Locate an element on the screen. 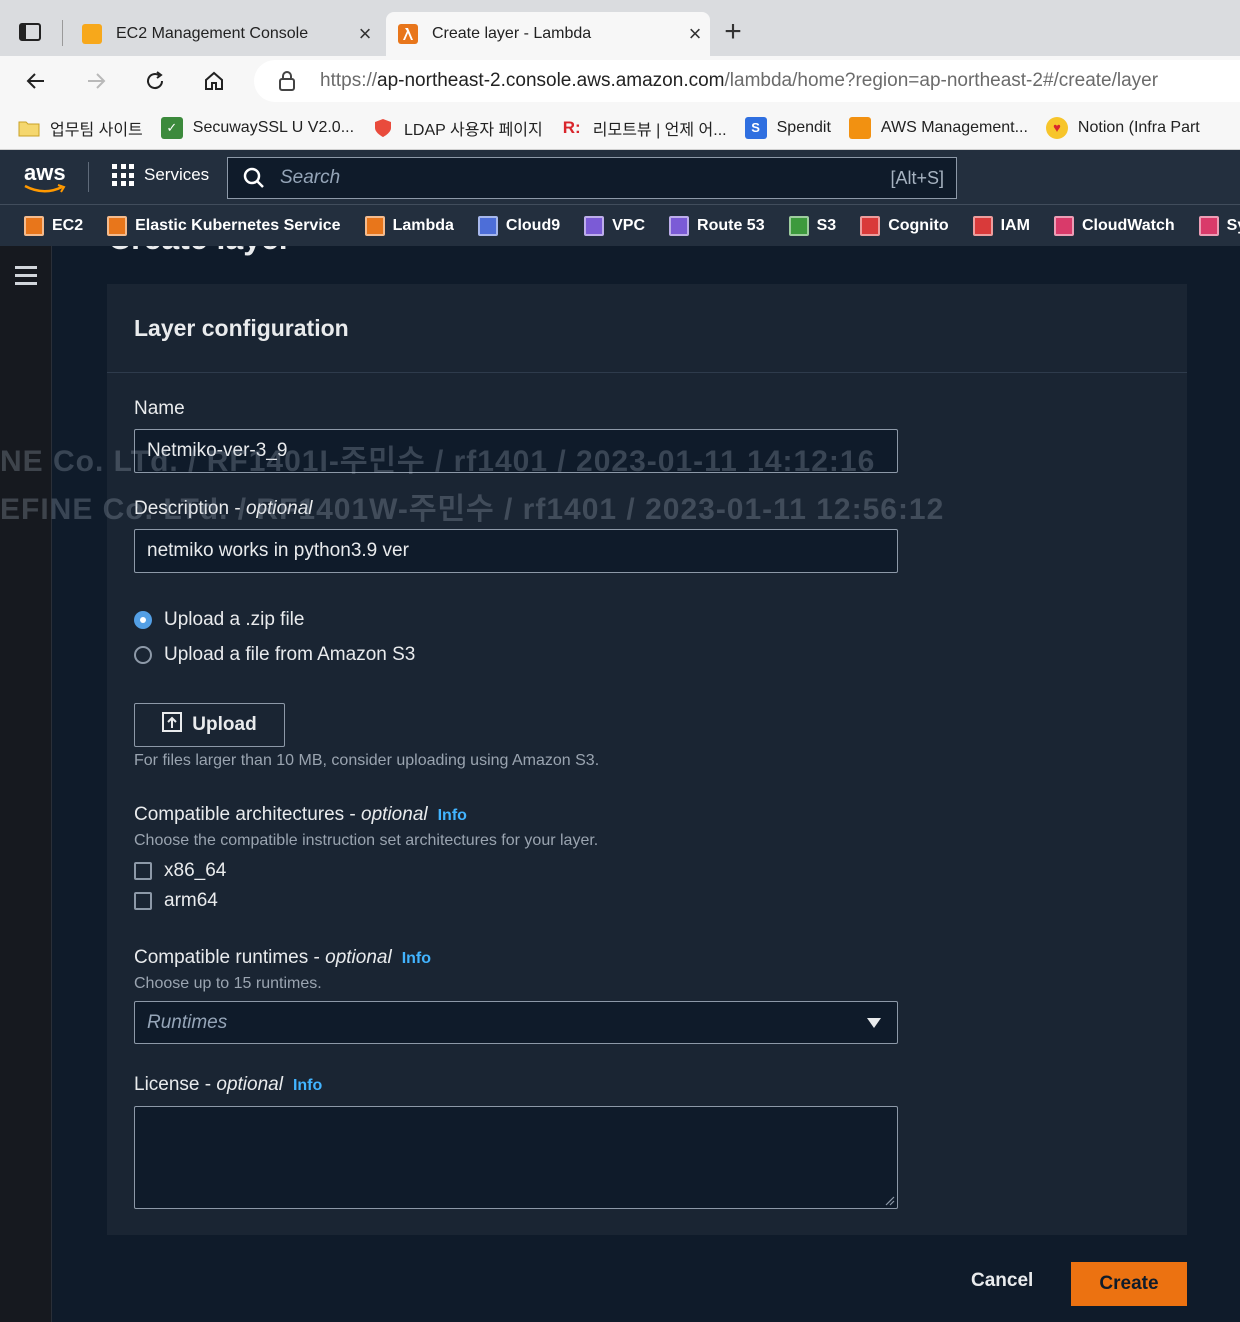  search-icon is located at coordinates (254, 178).